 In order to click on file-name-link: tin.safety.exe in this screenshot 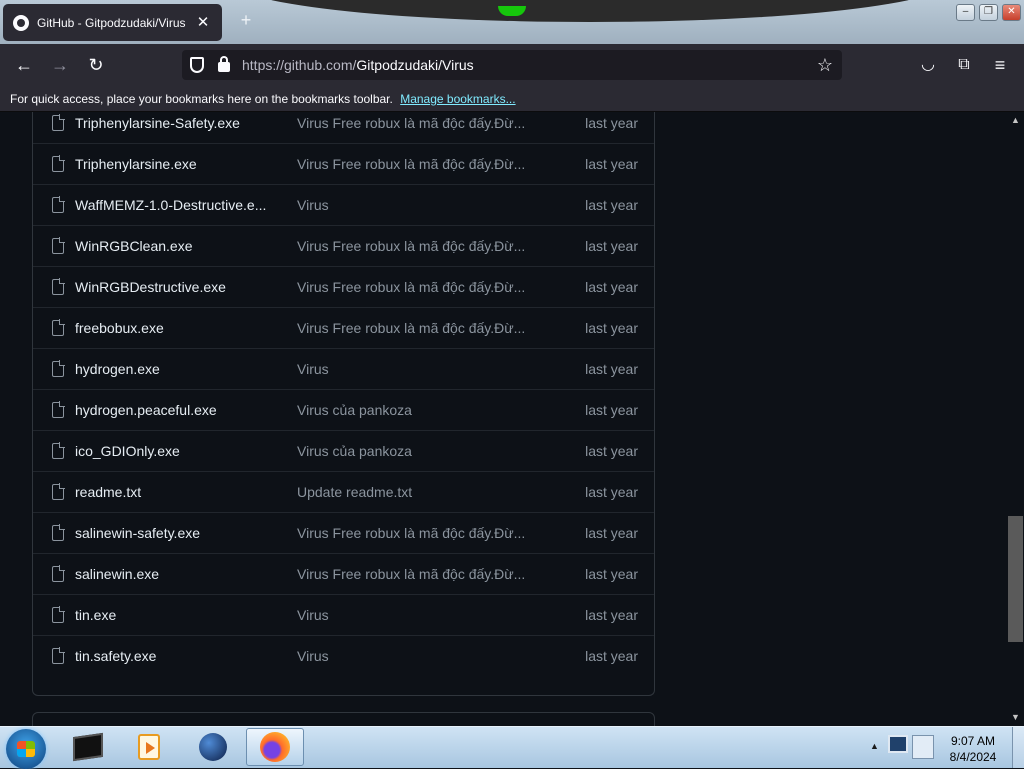, I will do `click(173, 656)`.